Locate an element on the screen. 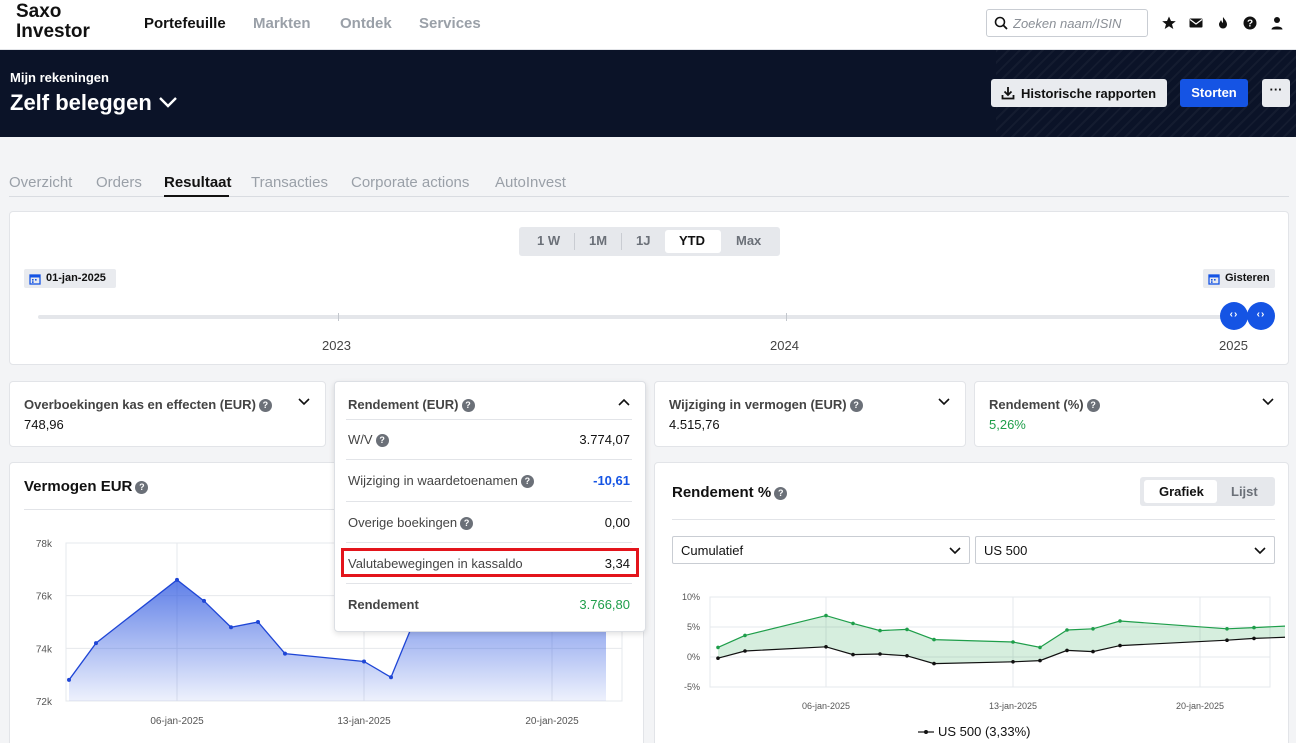 The width and height of the screenshot is (1296, 743). stat-card-change is located at coordinates (810, 414).